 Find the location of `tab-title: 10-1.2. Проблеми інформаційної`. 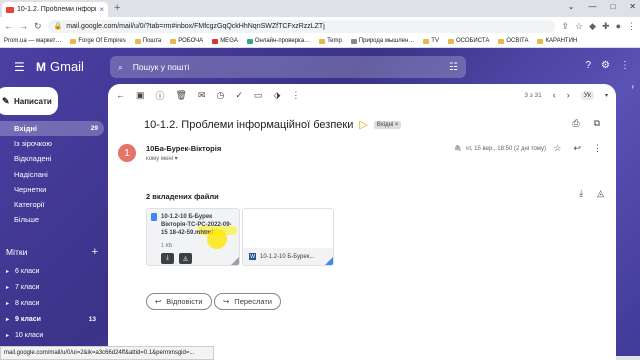

tab-title: 10-1.2. Проблеми інформаційної is located at coordinates (56, 9).